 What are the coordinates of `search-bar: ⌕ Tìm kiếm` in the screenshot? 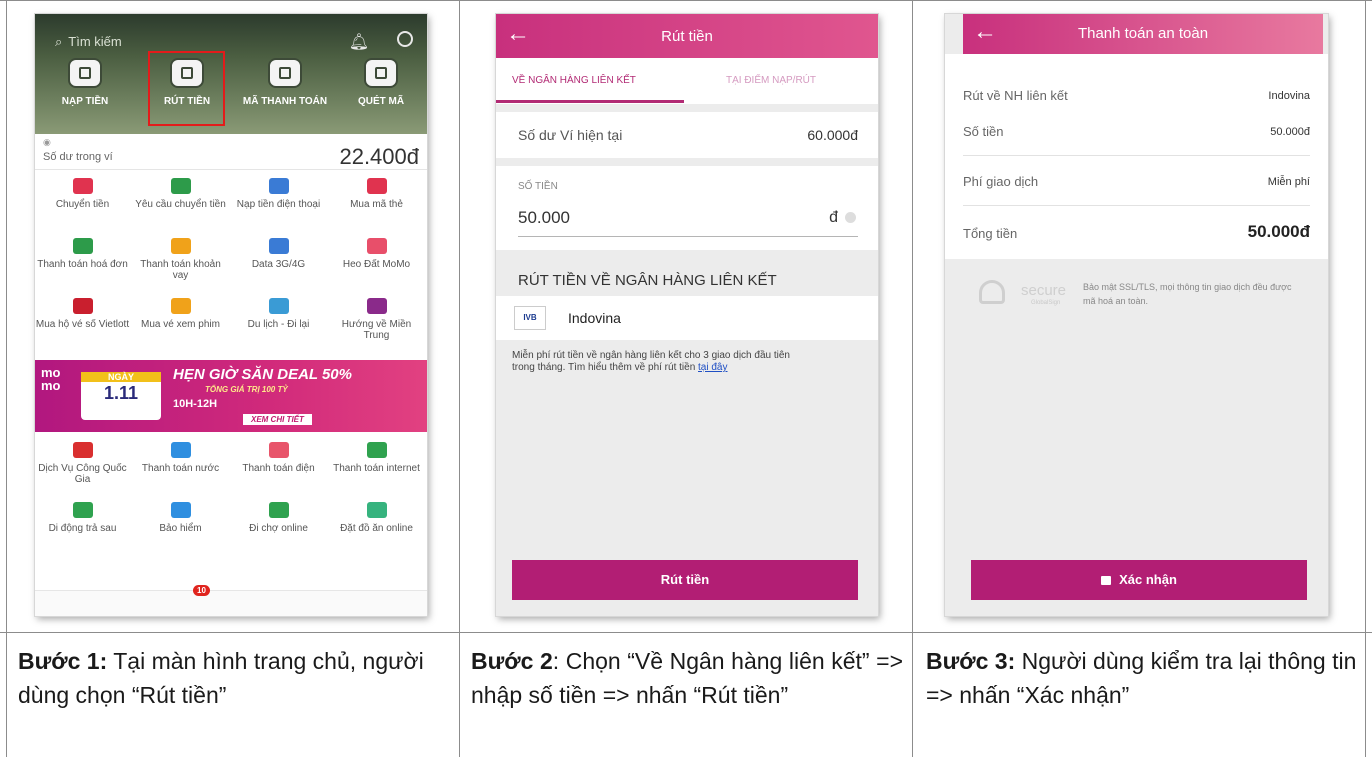 It's located at (85, 42).